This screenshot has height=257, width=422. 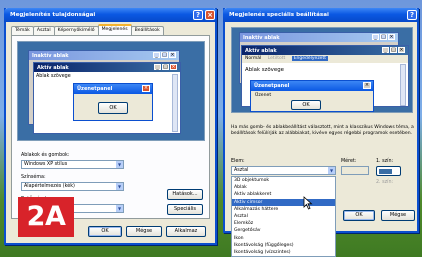 I want to click on list-item: Ablak, so click(x=283, y=187).